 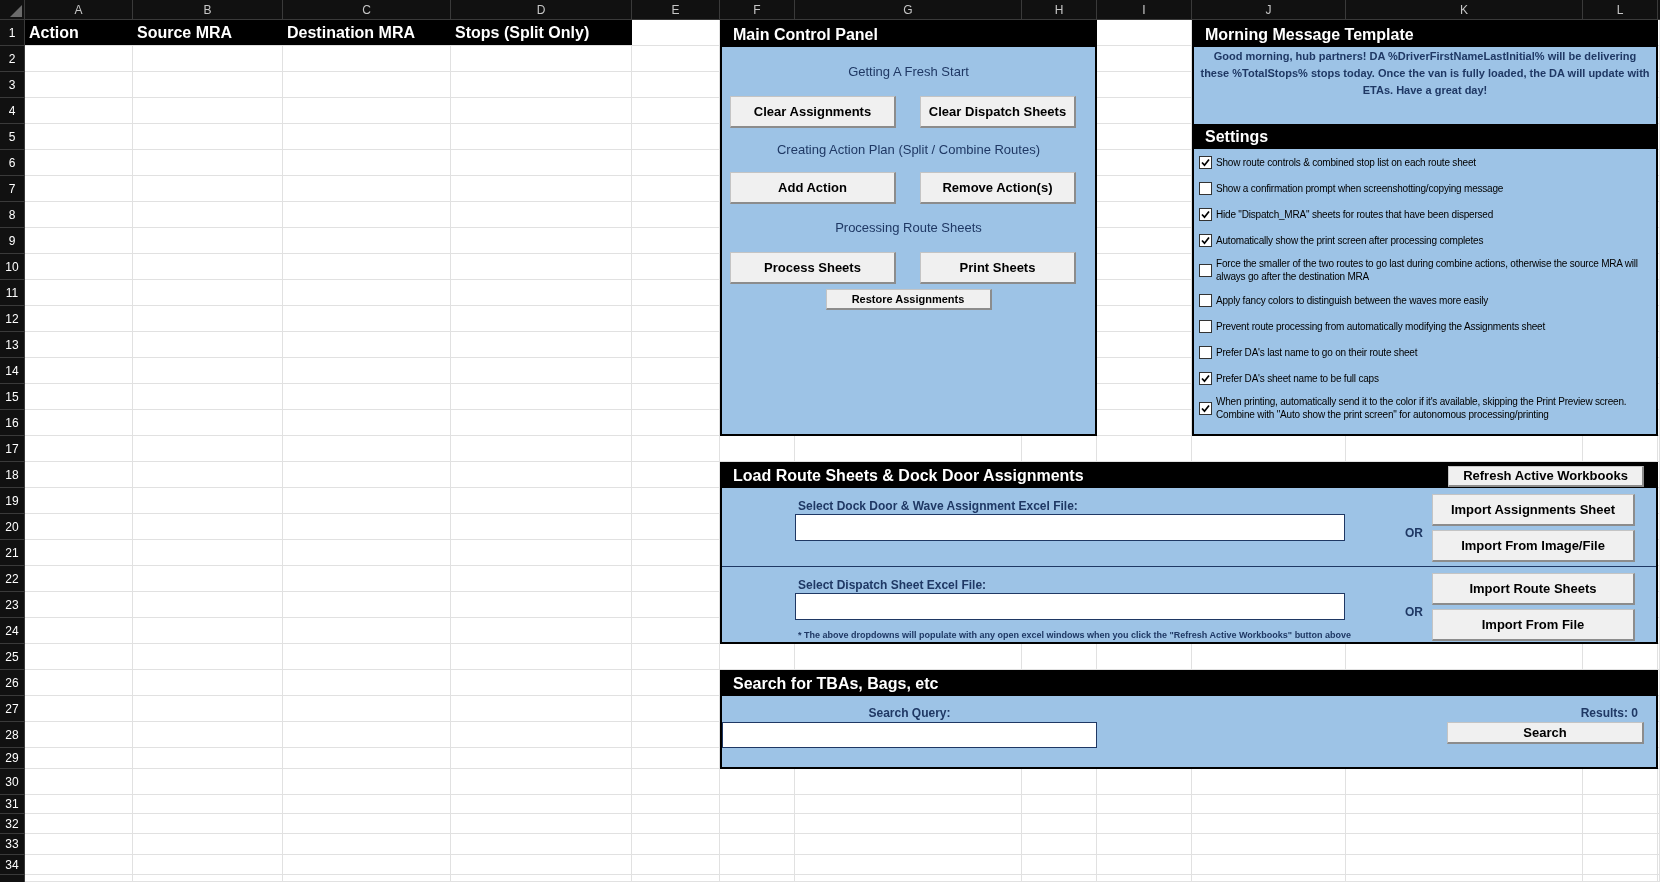 What do you see at coordinates (12, 844) in the screenshot?
I see `row-header: 33` at bounding box center [12, 844].